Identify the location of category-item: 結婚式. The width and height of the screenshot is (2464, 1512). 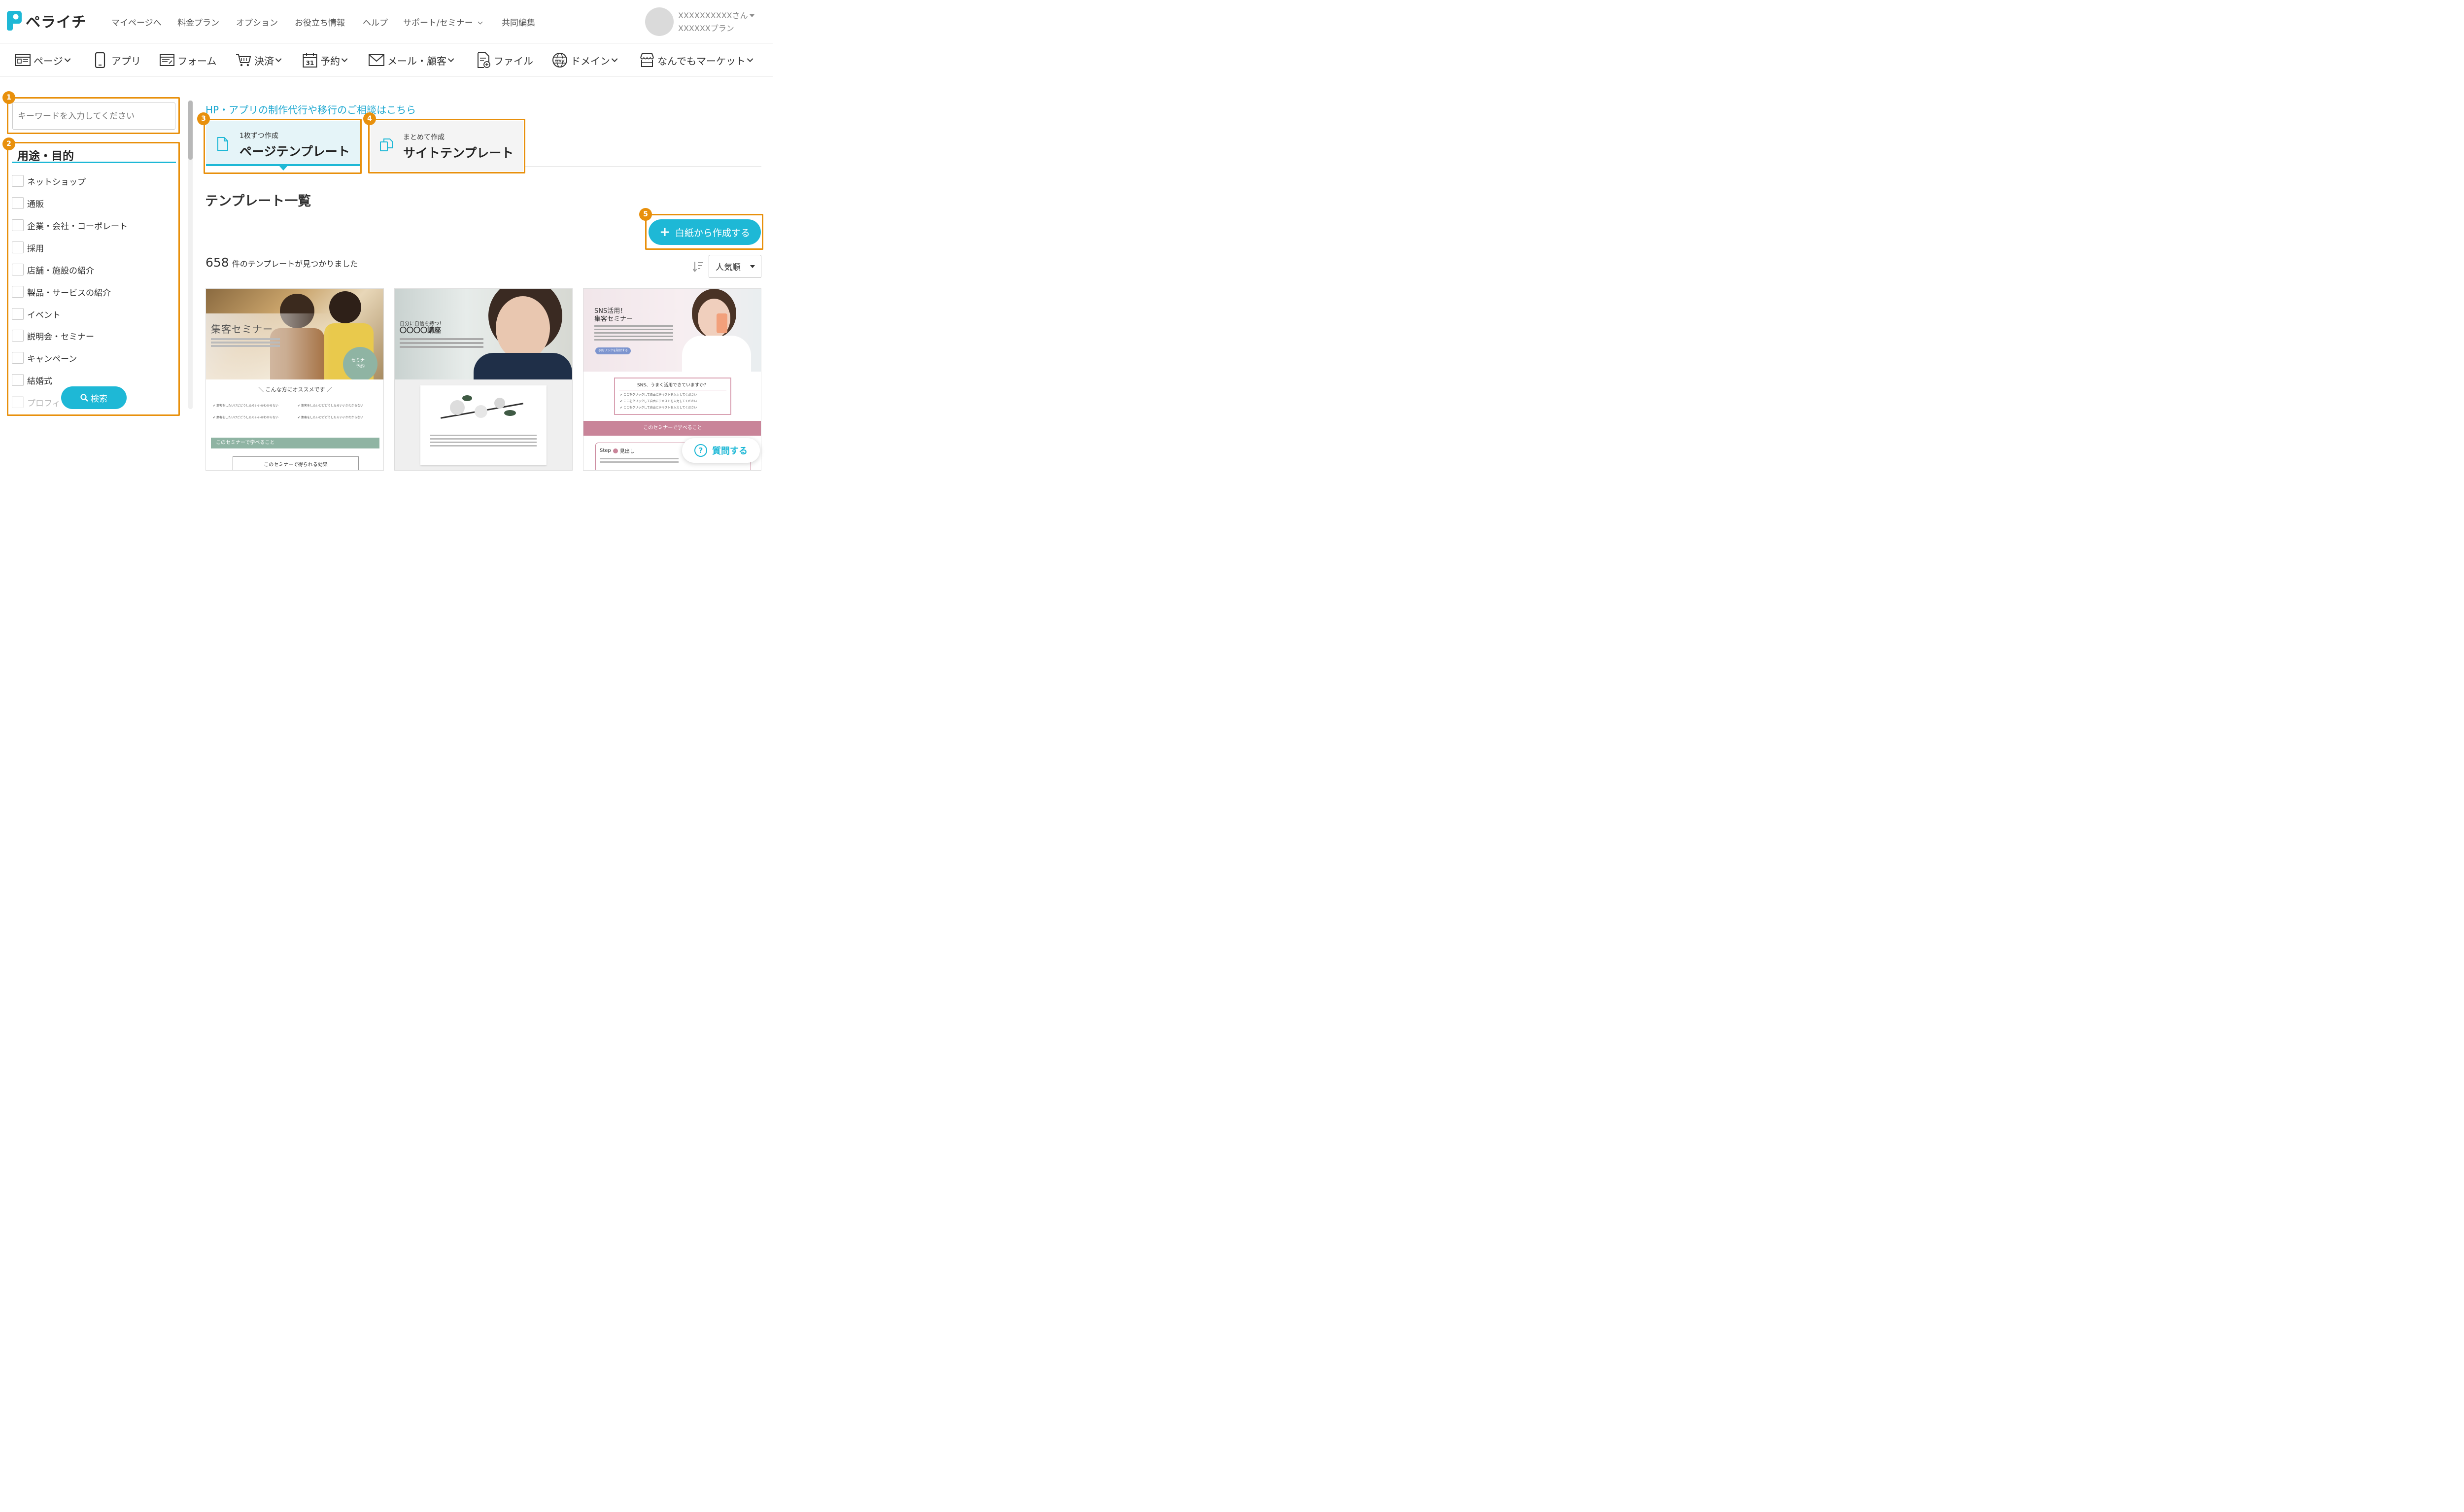
(32, 380).